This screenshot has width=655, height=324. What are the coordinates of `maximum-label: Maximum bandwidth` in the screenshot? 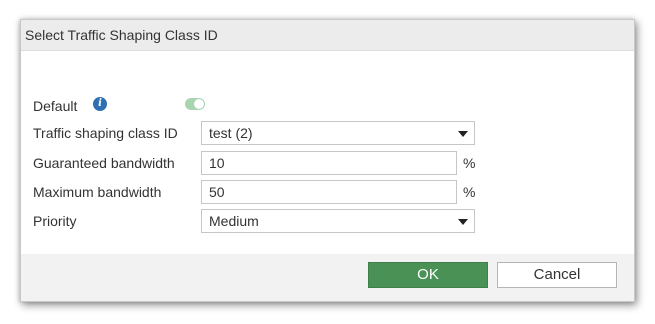 It's located at (97, 192).